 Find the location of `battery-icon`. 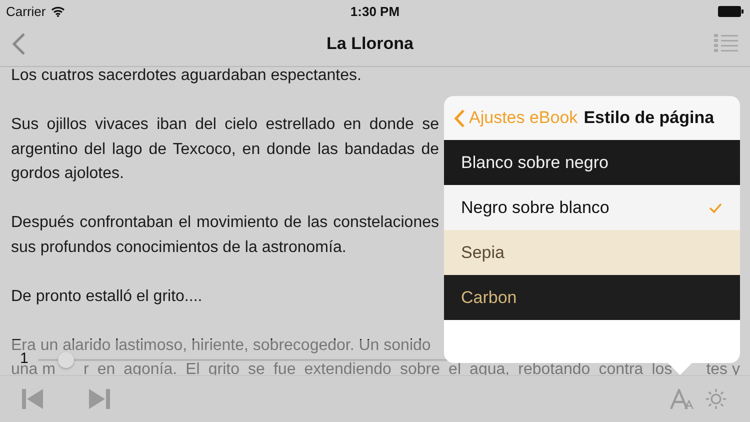

battery-icon is located at coordinates (731, 11).